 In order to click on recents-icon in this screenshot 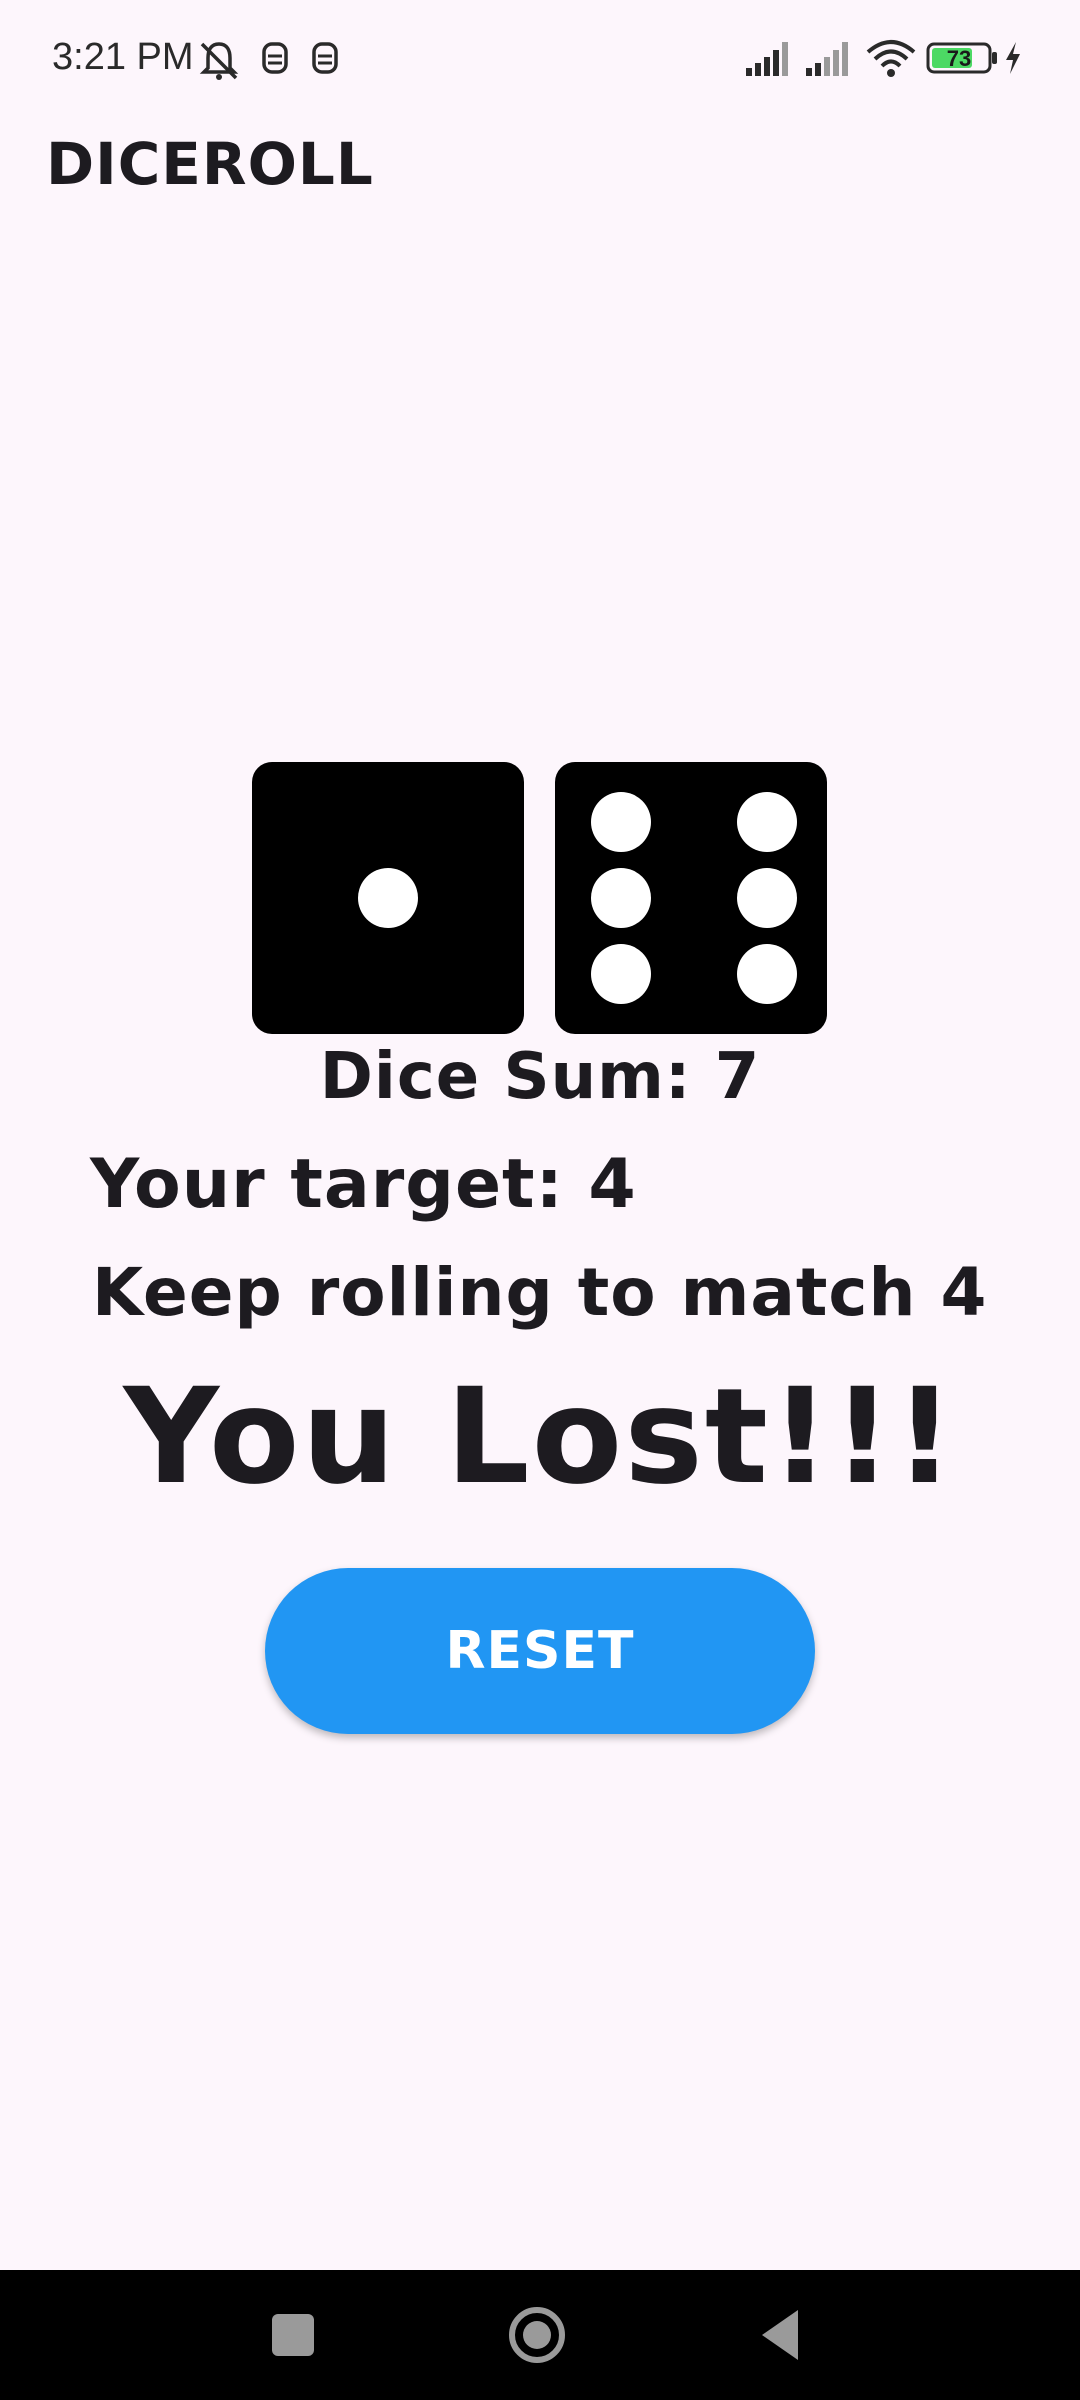, I will do `click(293, 2337)`.